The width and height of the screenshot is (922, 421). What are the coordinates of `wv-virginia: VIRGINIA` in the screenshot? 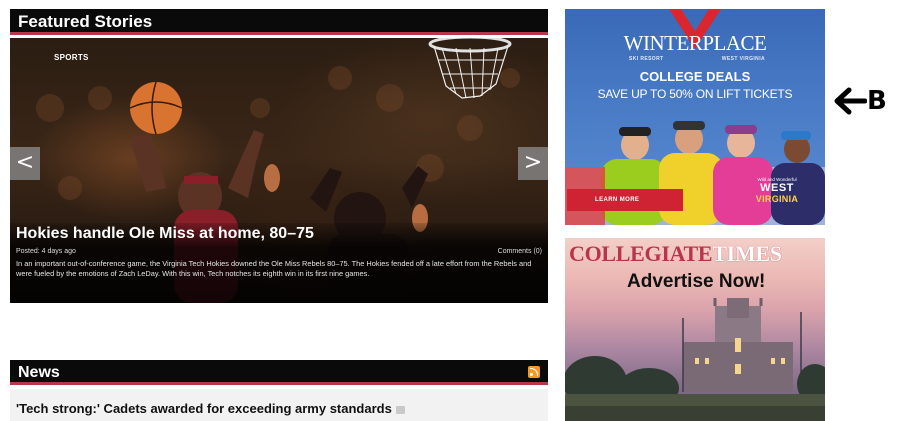 It's located at (777, 199).